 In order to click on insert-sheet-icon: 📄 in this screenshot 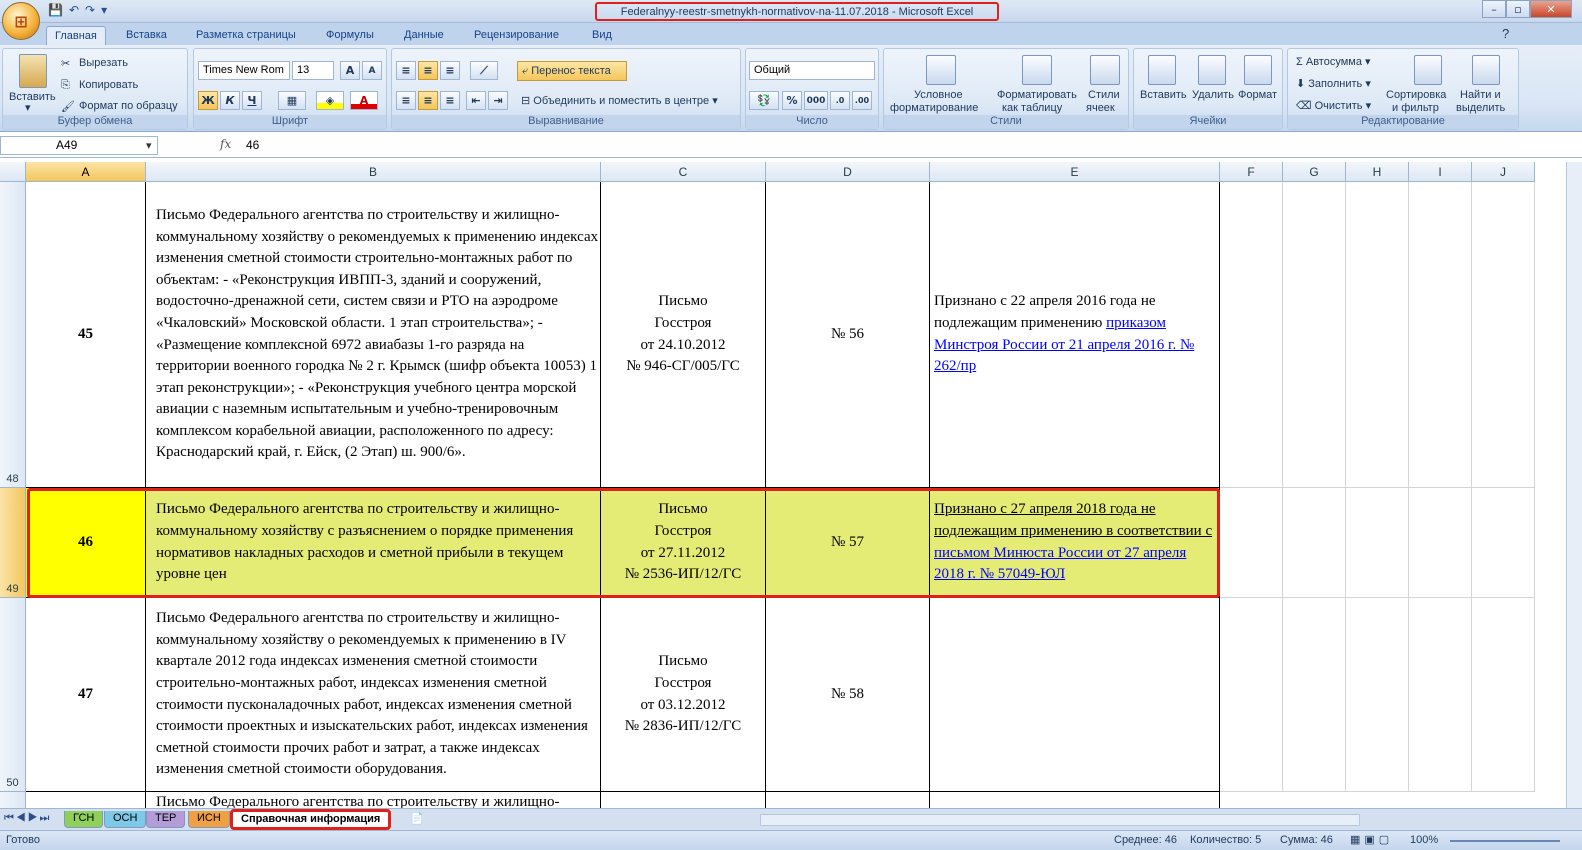, I will do `click(417, 818)`.